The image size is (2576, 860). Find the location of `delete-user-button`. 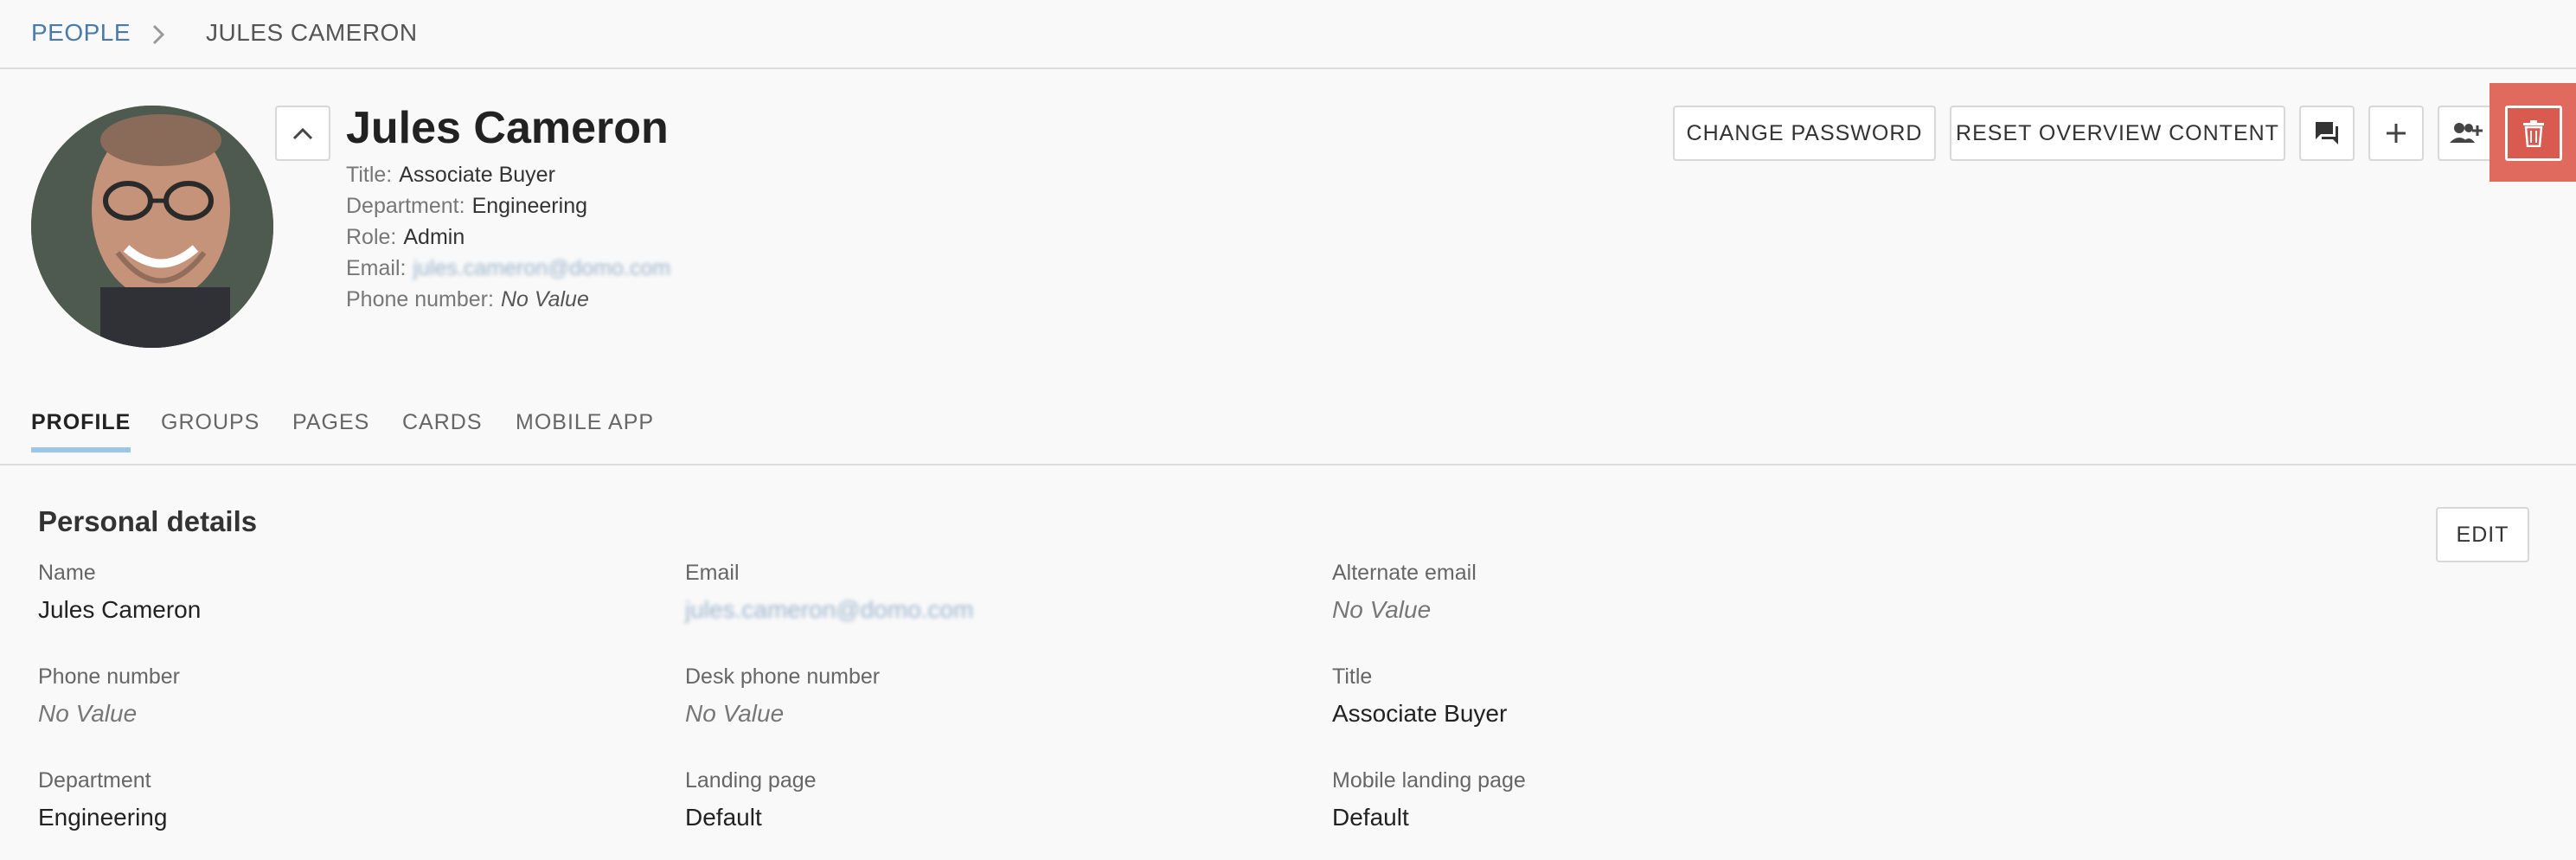

delete-user-button is located at coordinates (2533, 133).